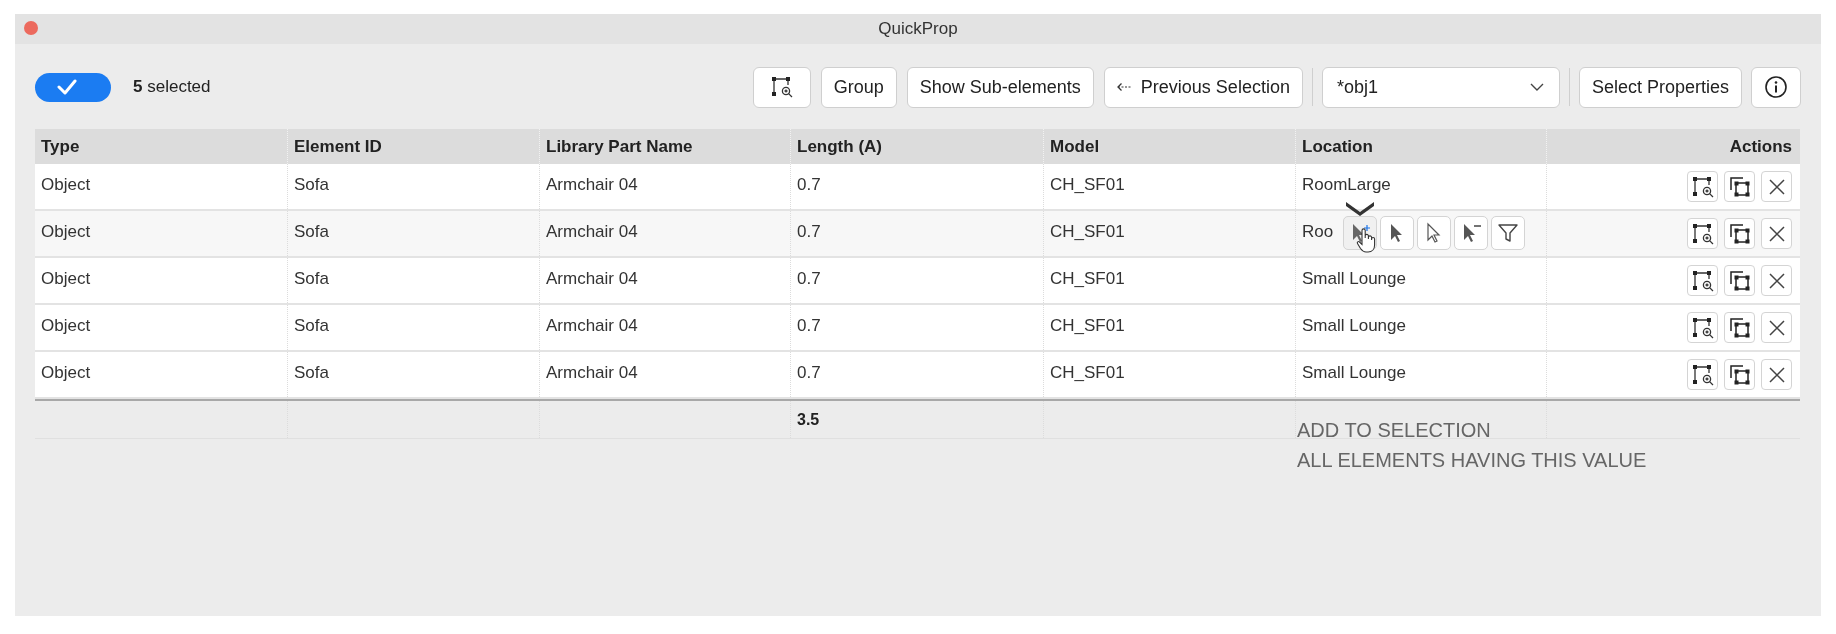  What do you see at coordinates (918, 29) in the screenshot?
I see `window-title: QuickProp` at bounding box center [918, 29].